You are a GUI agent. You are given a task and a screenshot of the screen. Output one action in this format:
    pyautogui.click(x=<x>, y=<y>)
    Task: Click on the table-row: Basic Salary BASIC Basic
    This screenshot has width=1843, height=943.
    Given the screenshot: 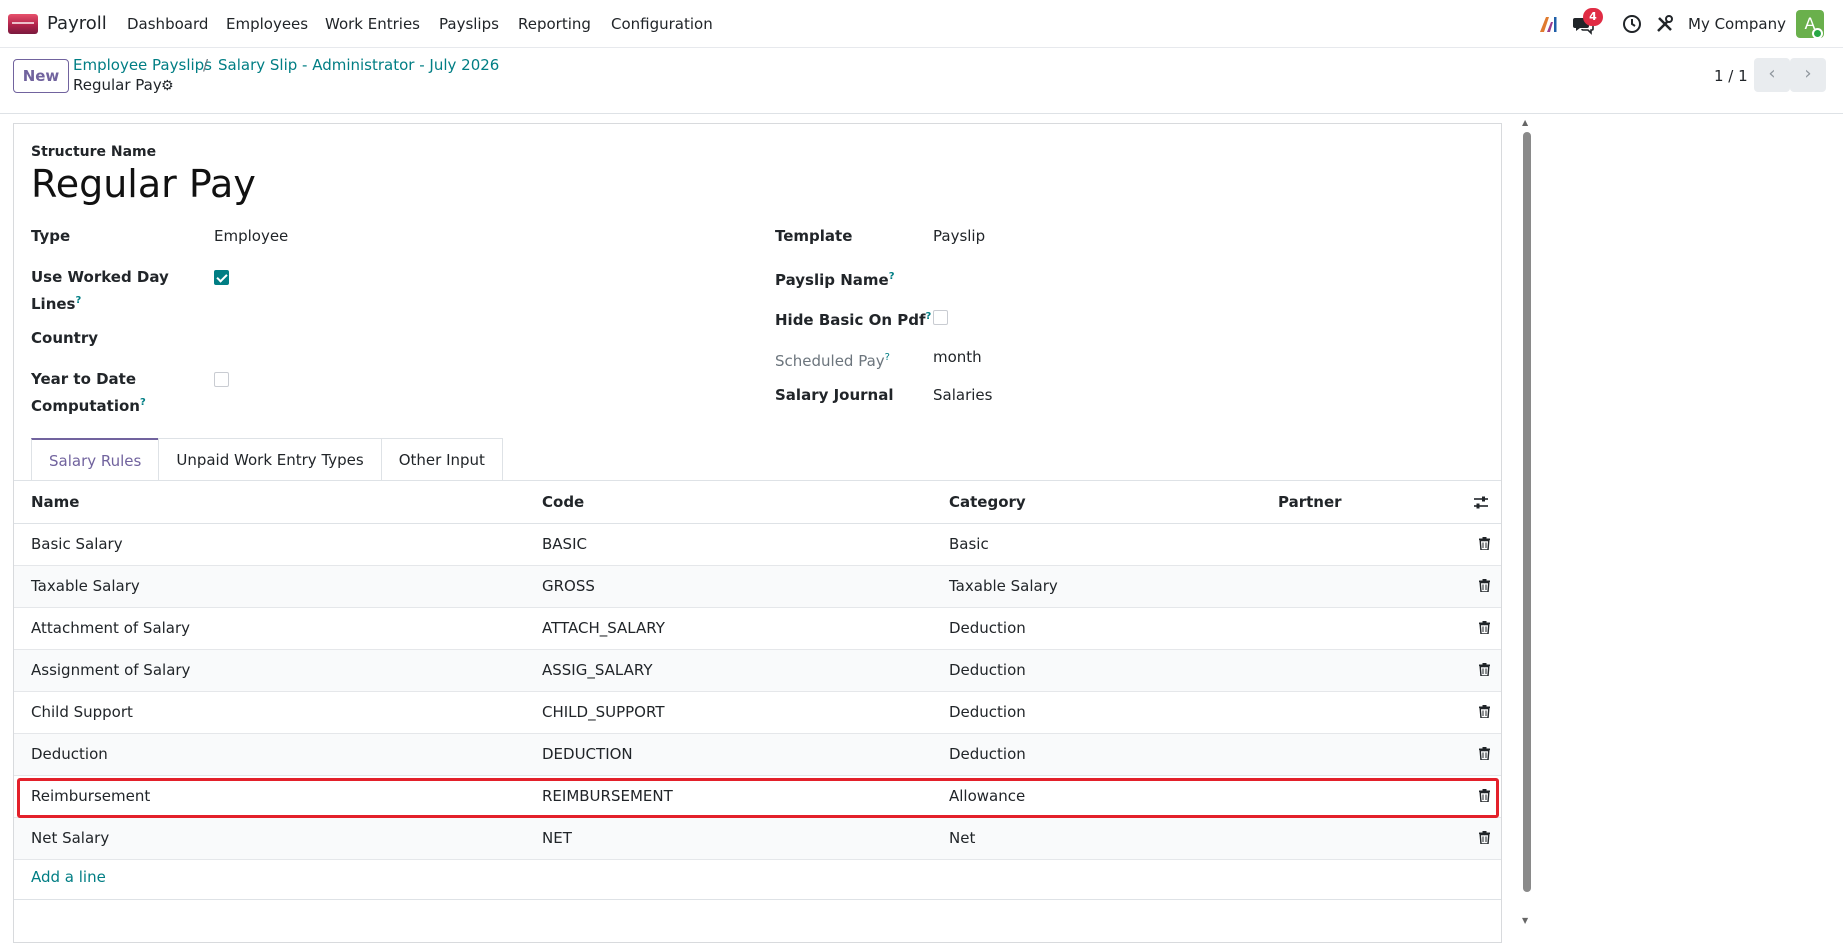 What is the action you would take?
    pyautogui.click(x=757, y=545)
    